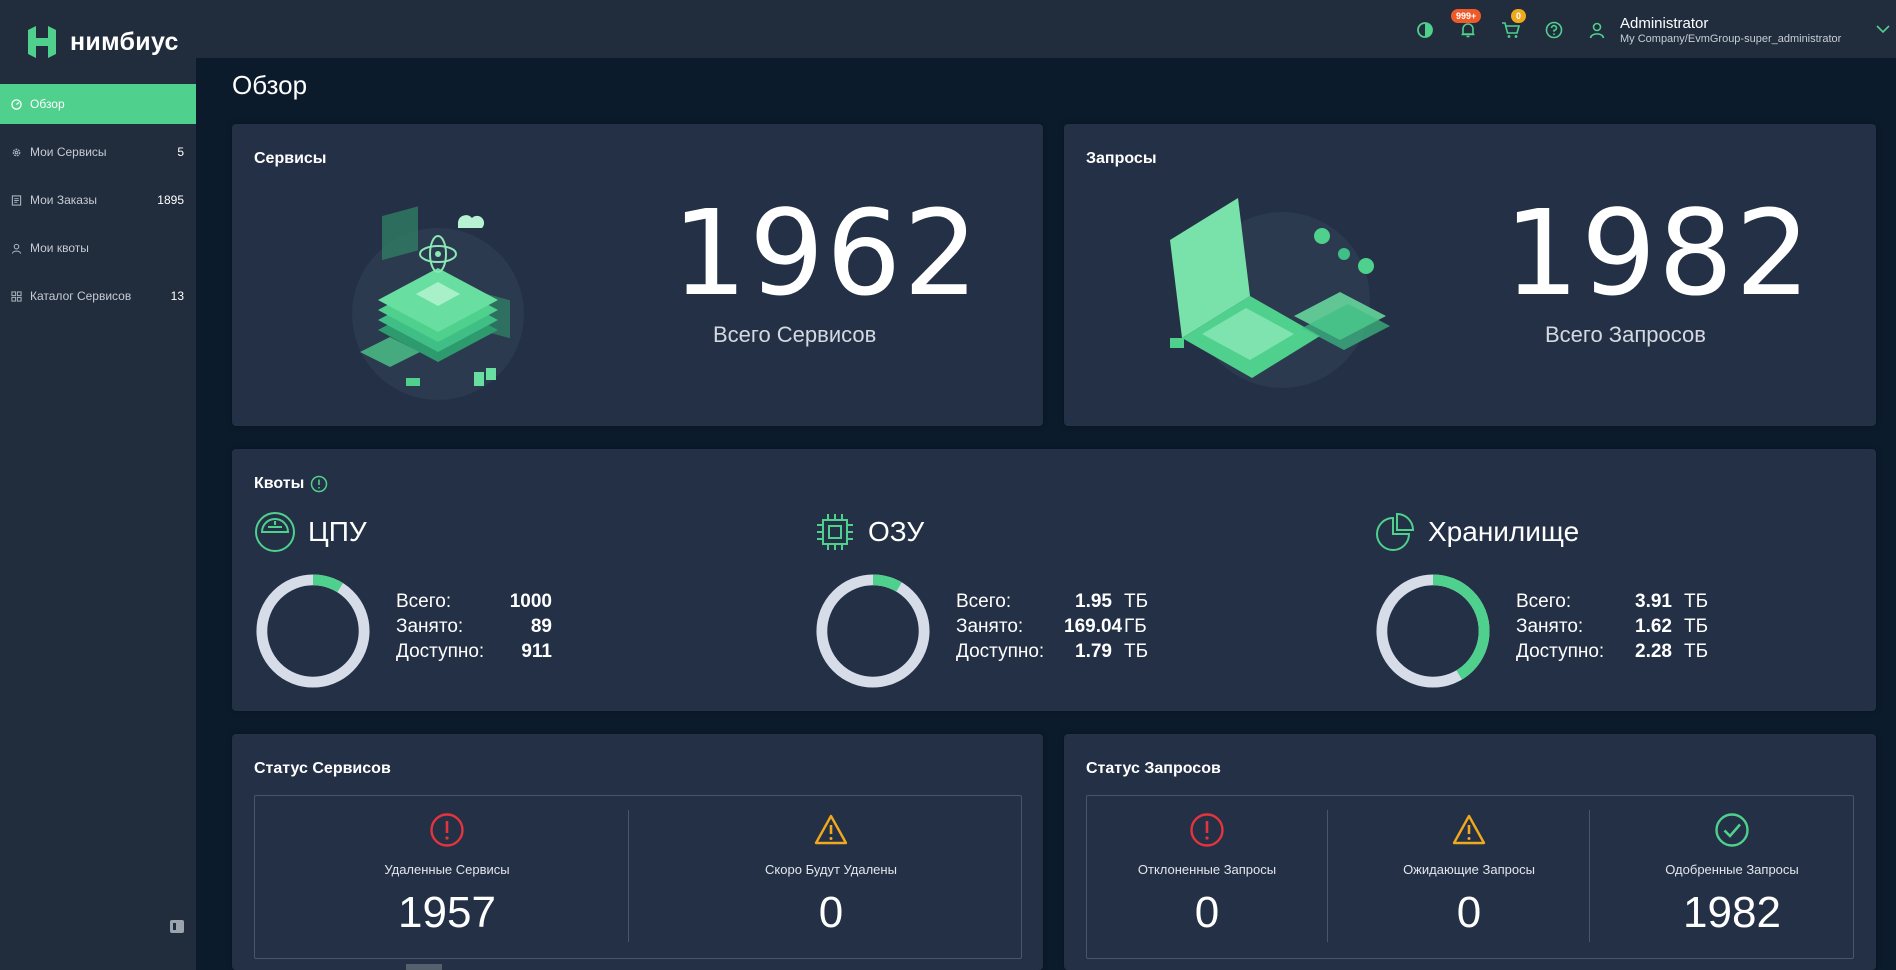  I want to click on server-stack-illustration, so click(438, 303).